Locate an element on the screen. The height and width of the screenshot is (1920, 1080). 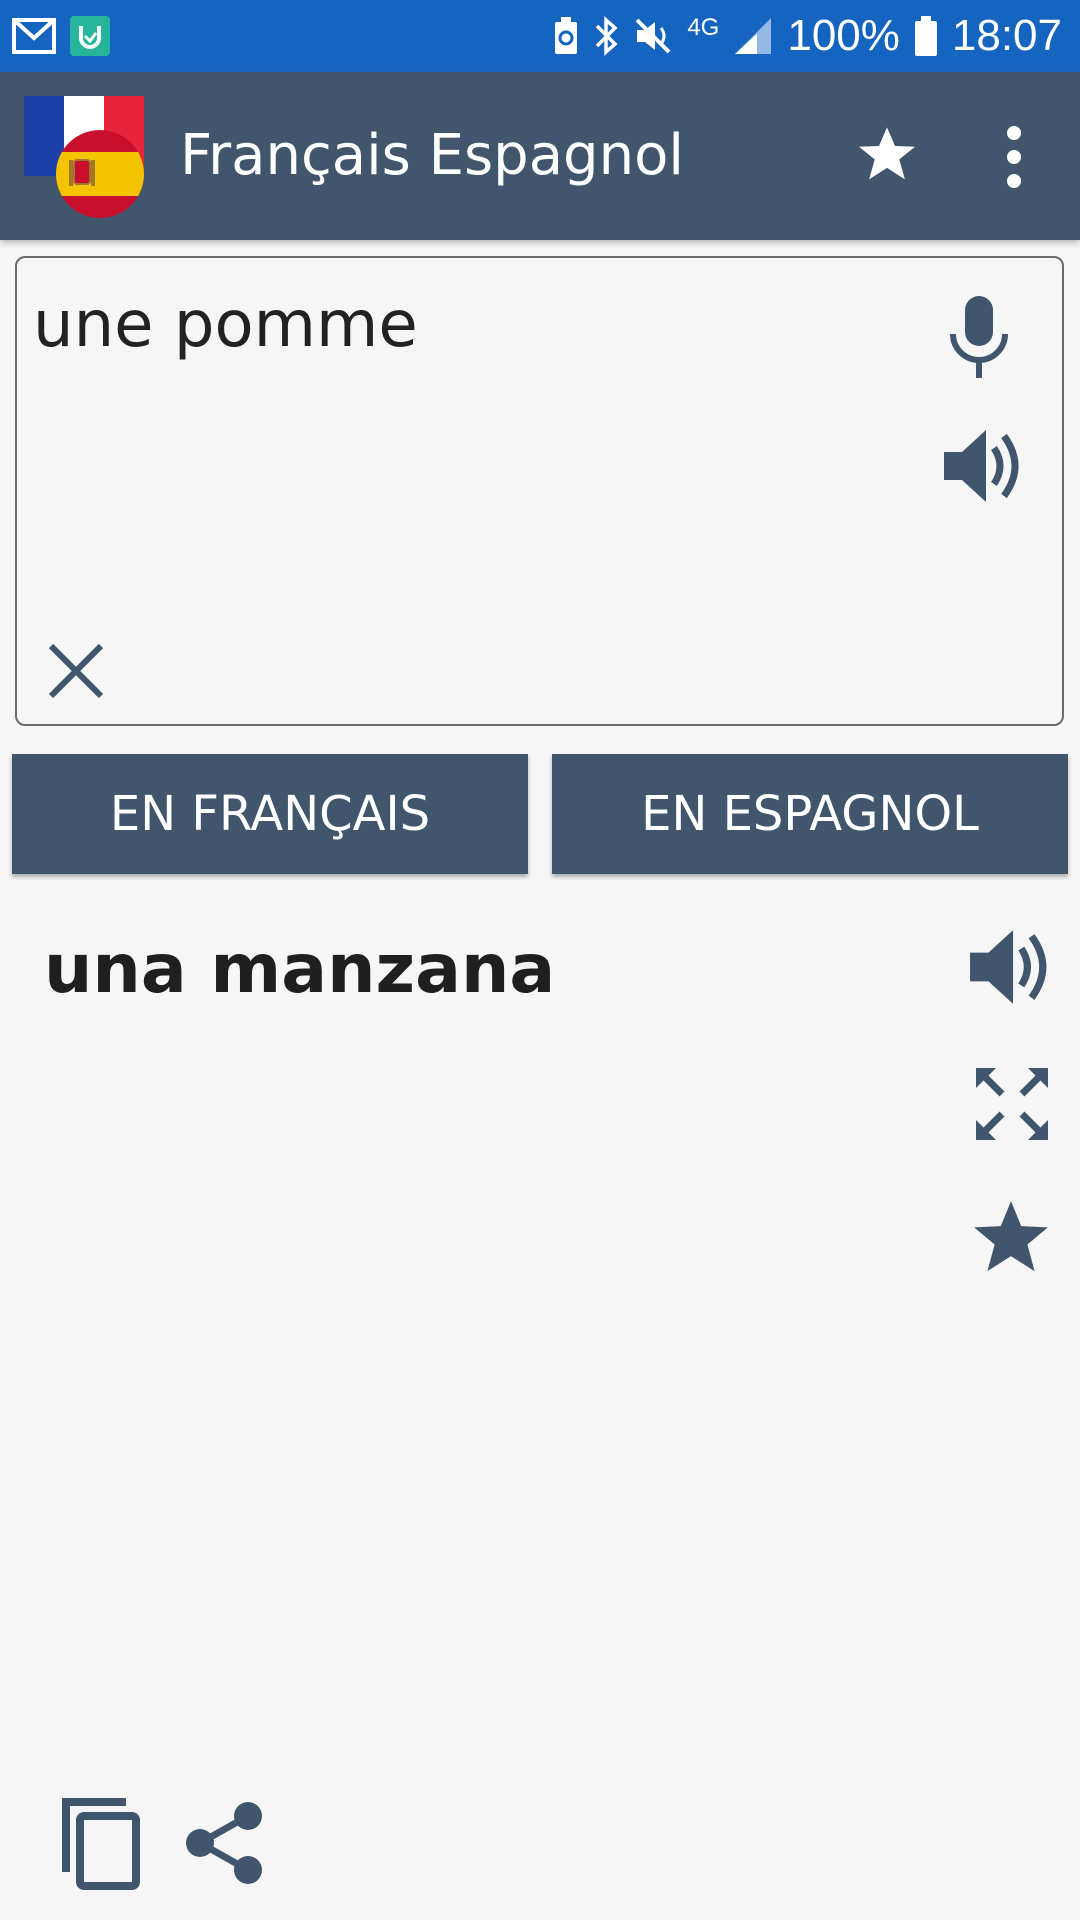
battery-saver-icon is located at coordinates (566, 36).